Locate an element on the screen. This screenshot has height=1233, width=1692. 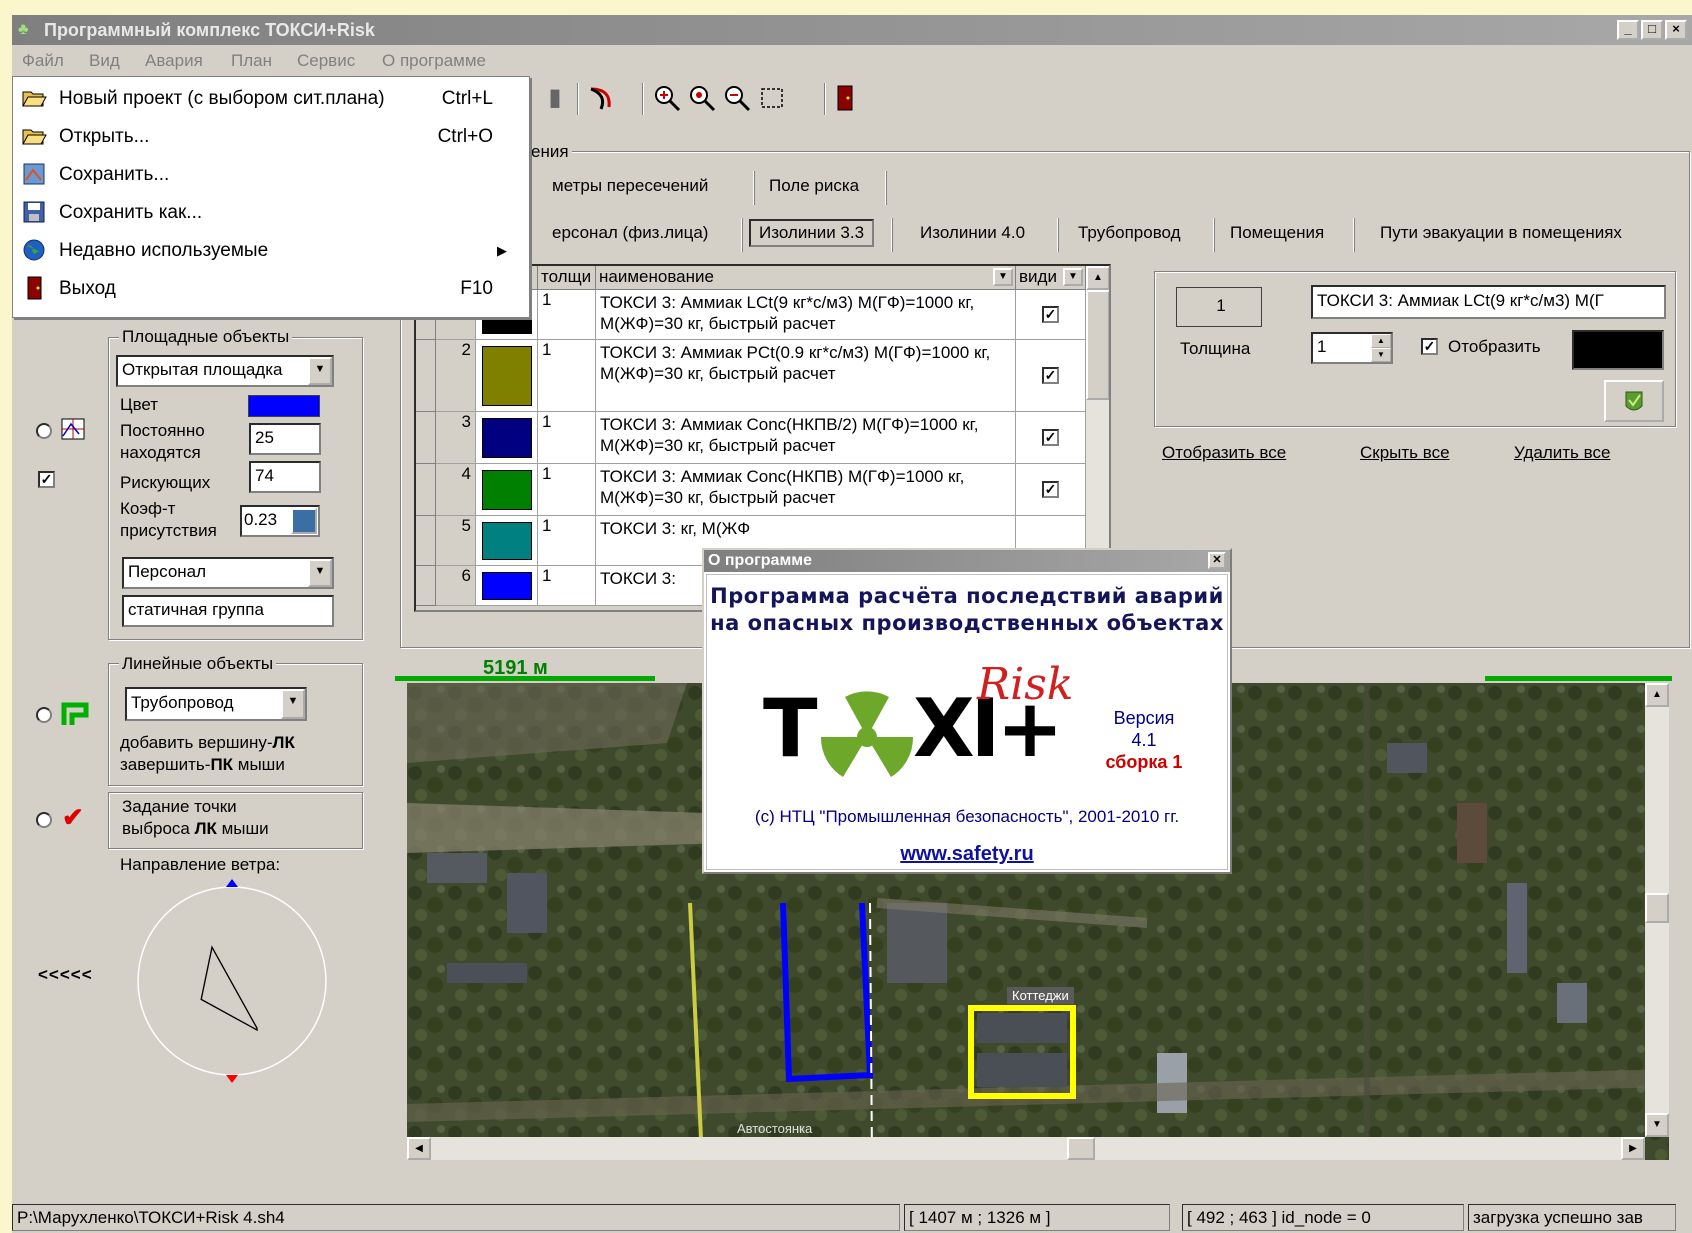
apply-button is located at coordinates (1634, 401).